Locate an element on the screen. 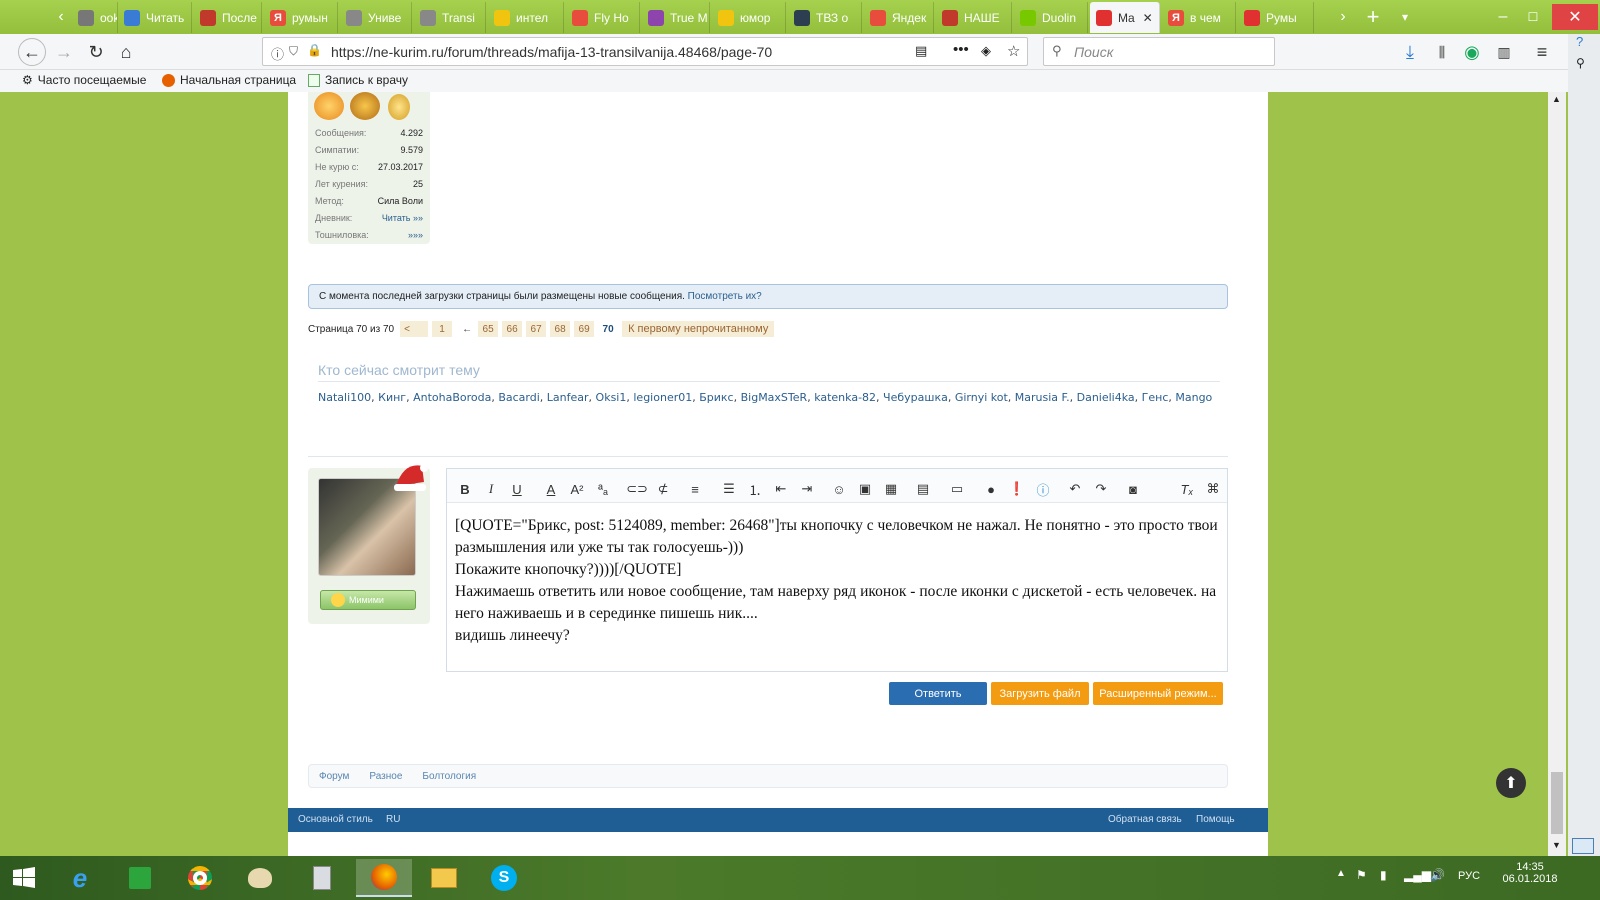  tab-list-chevron-down-icon: ▾ is located at coordinates (1405, 17).